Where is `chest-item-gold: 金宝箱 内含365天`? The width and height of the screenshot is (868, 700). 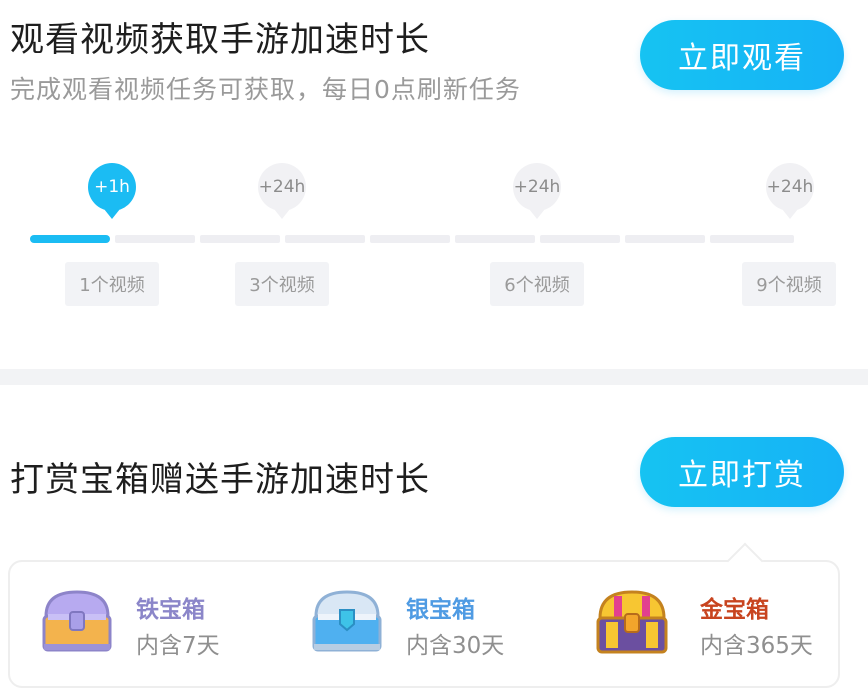
chest-item-gold: 金宝箱 内含365天 is located at coordinates (712, 624).